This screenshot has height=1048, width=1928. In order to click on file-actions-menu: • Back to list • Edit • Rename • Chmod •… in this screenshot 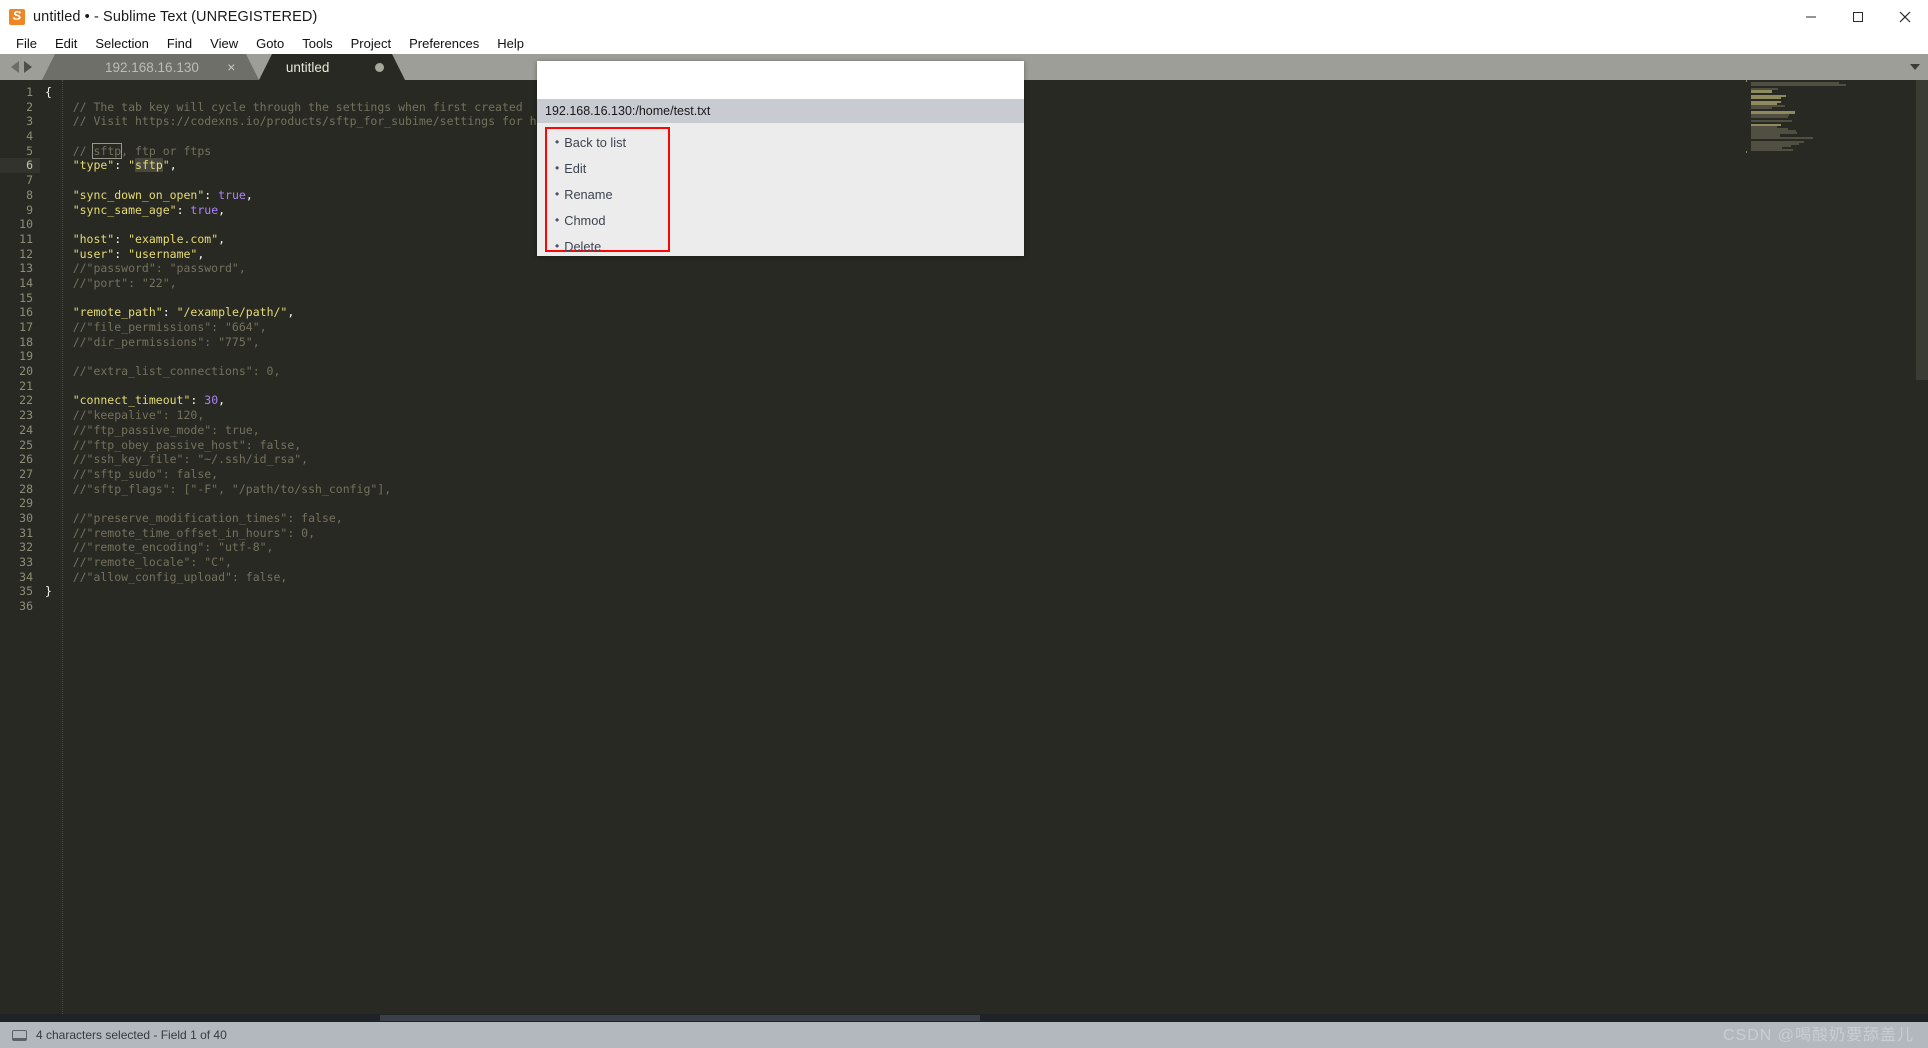, I will do `click(607, 190)`.